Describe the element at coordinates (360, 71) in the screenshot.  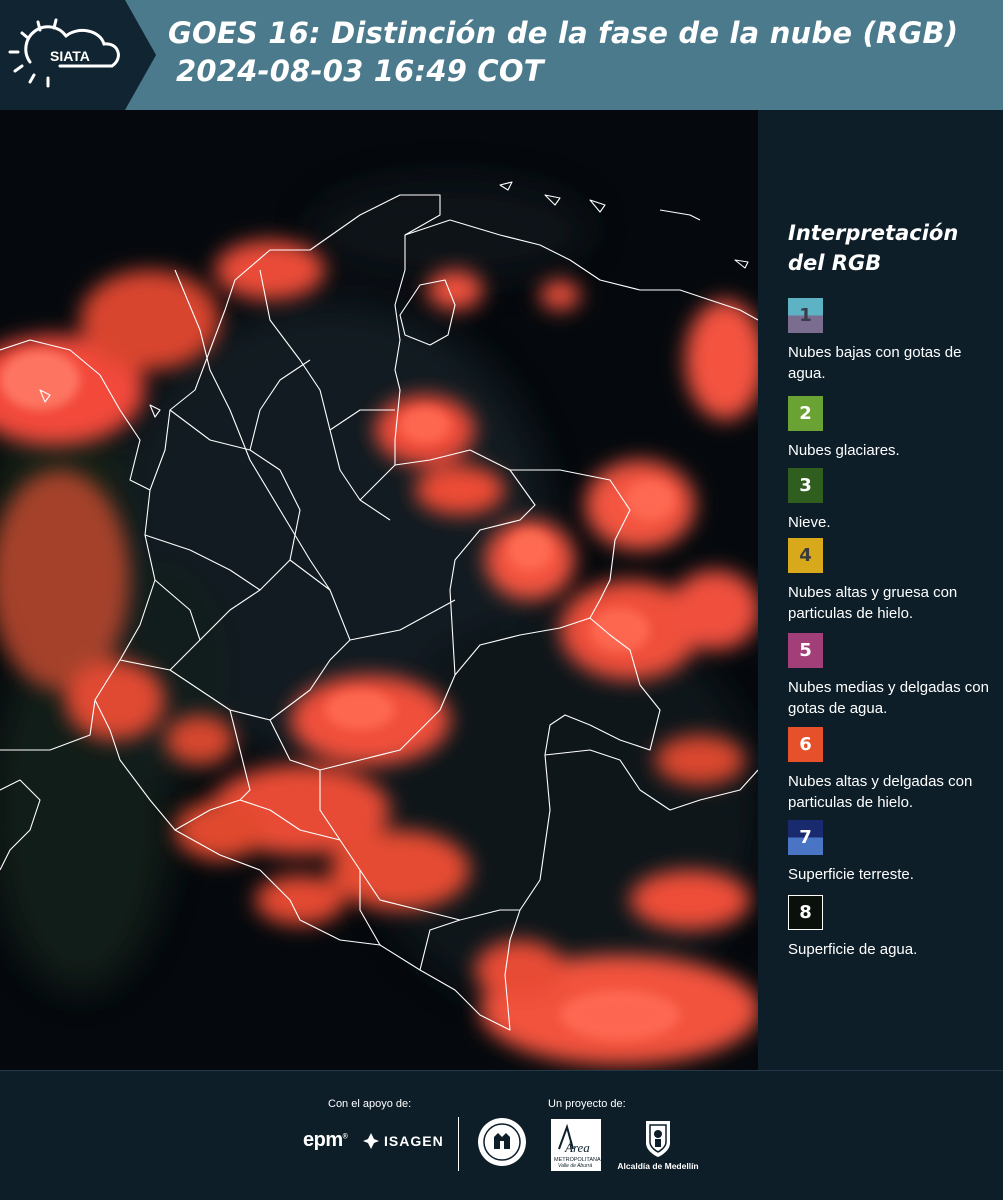
I see `timestamp: 2024-08-03 16:49 COT` at that location.